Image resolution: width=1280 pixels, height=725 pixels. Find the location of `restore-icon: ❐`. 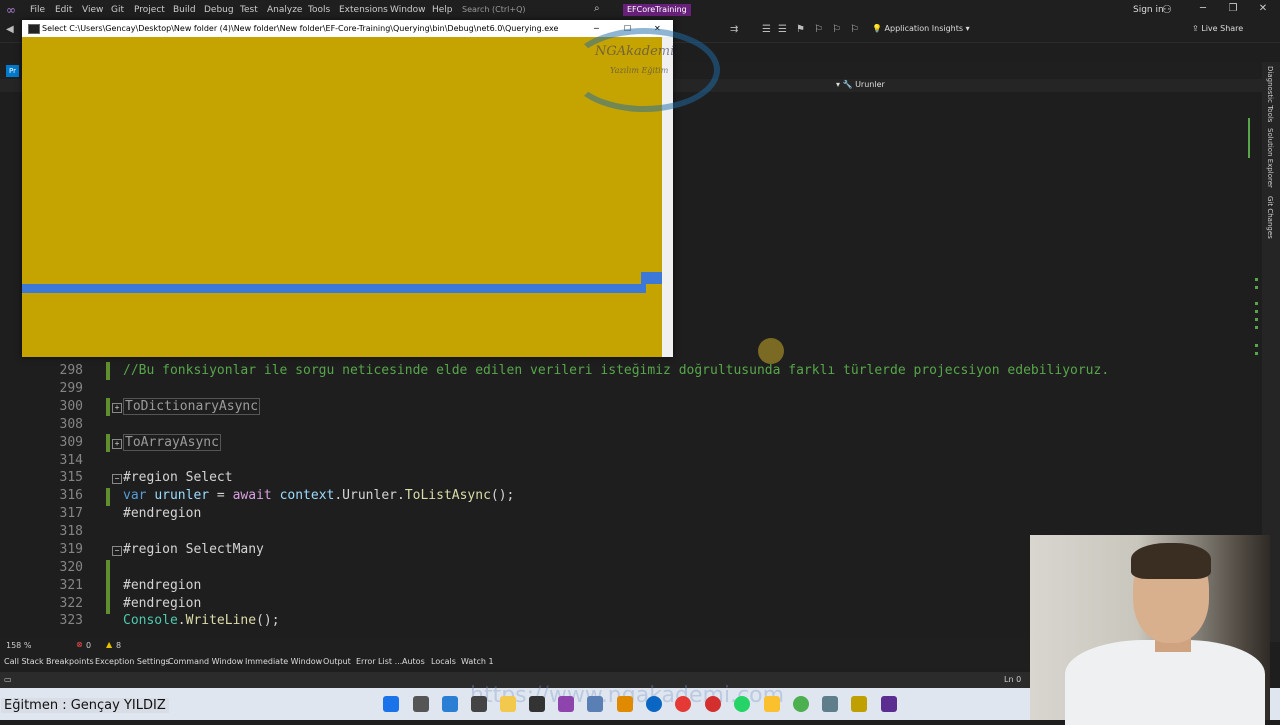

restore-icon: ❐ is located at coordinates (1233, 8).